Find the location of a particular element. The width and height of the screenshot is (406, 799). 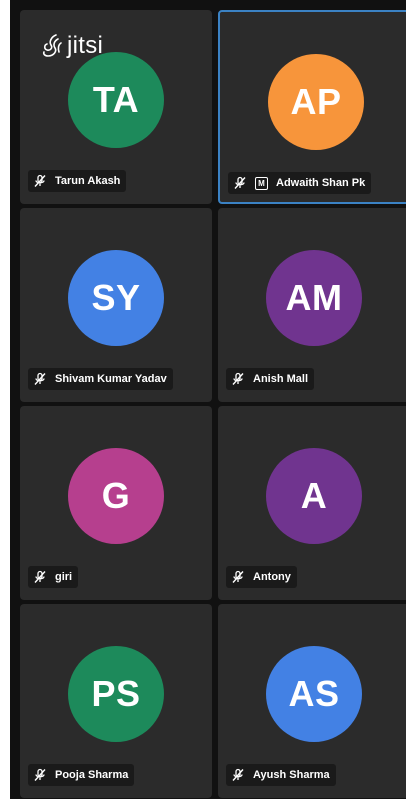

participant-name: Pooja Sharma is located at coordinates (92, 775).